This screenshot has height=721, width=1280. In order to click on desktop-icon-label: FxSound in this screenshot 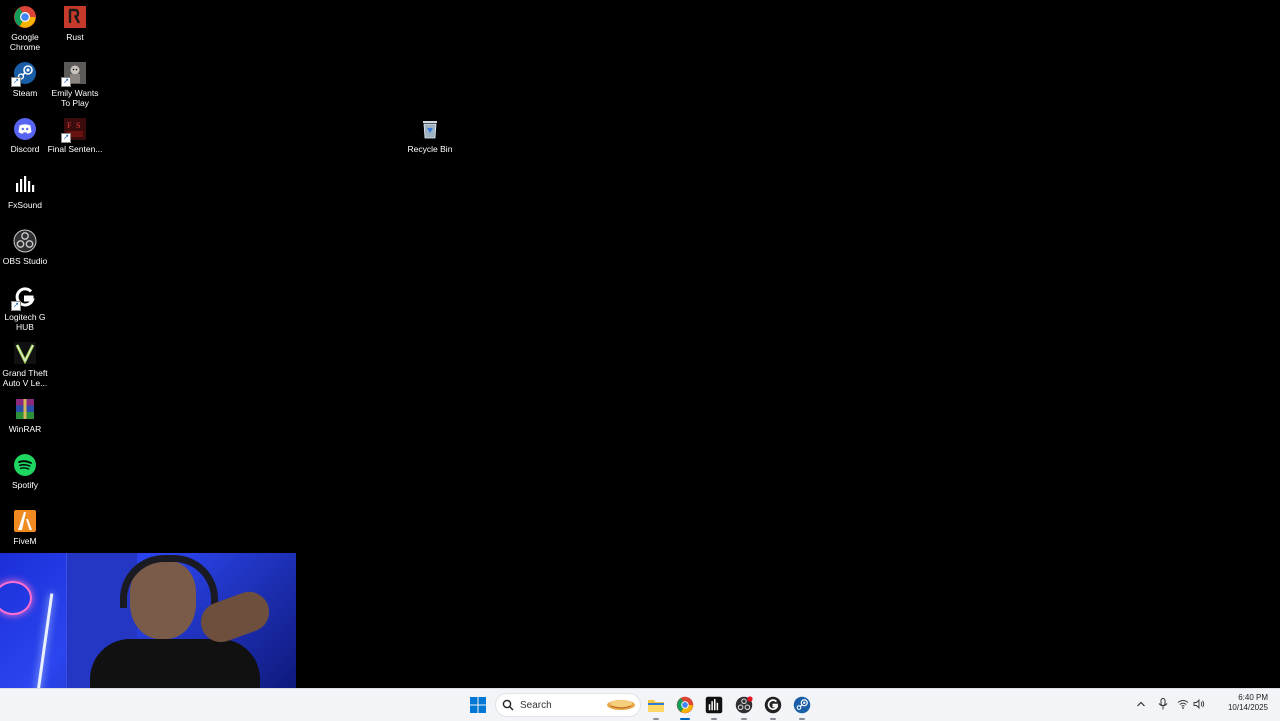, I will do `click(25, 205)`.